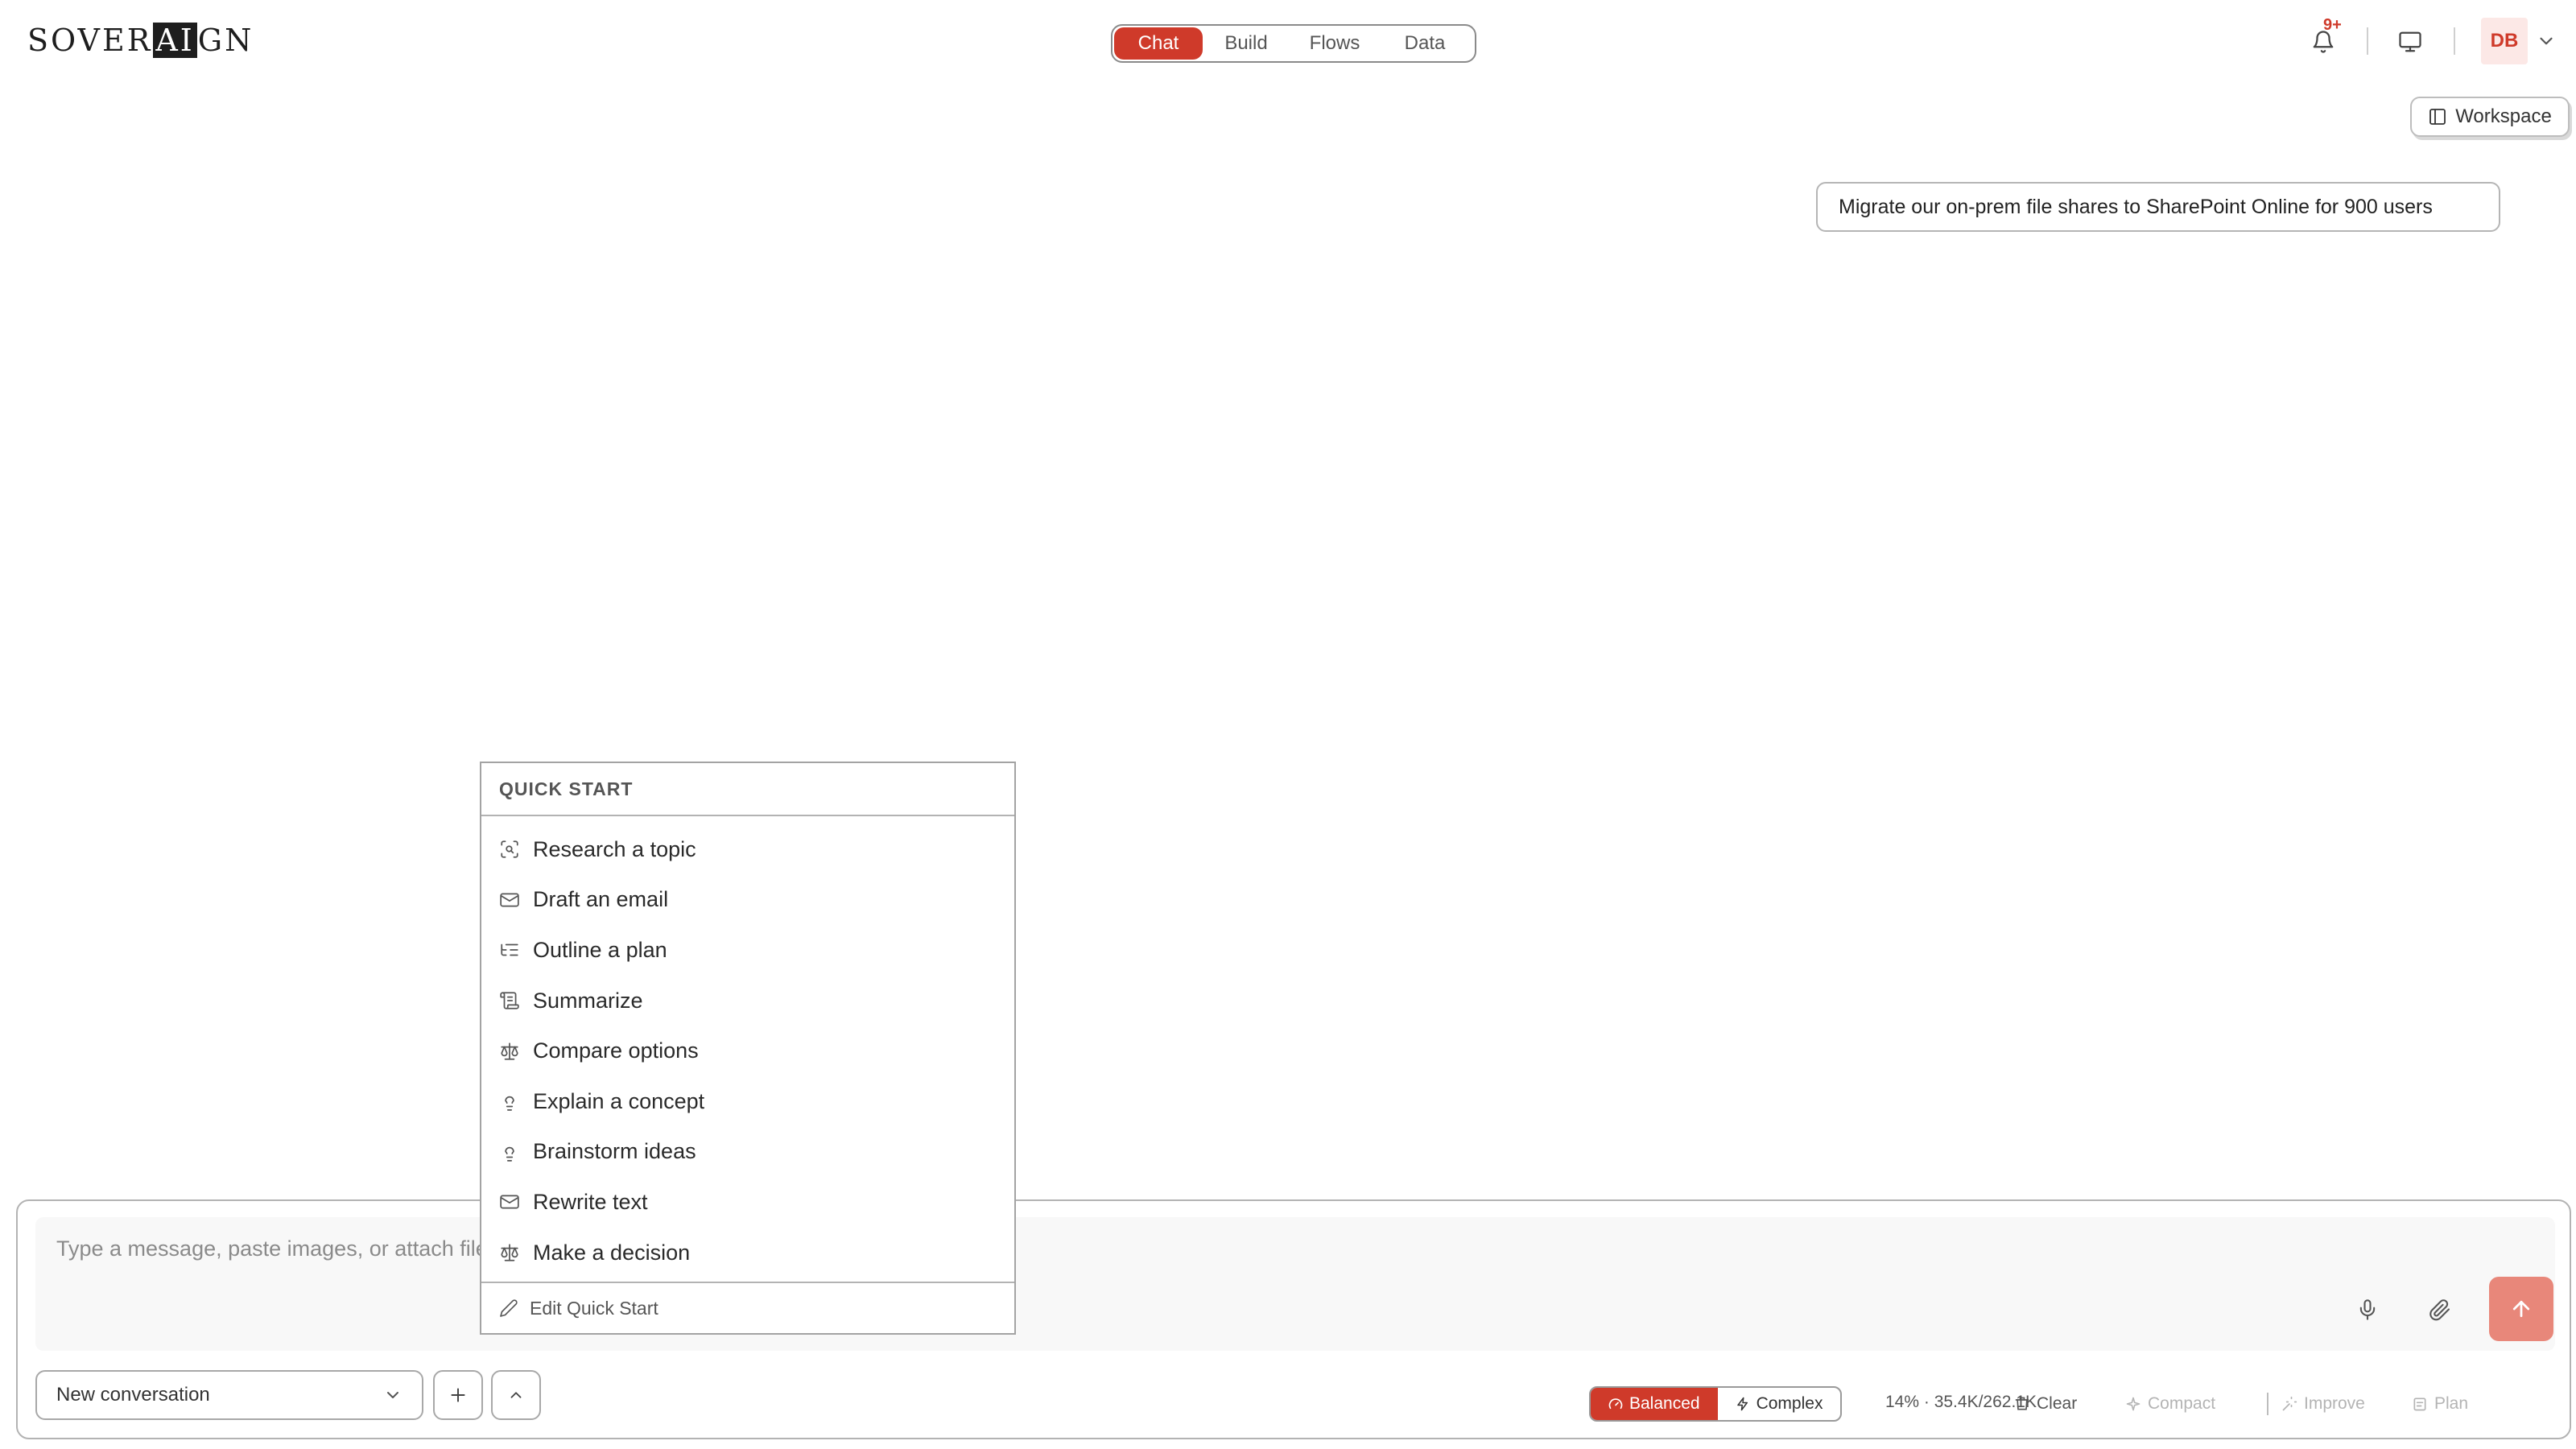 Image resolution: width=2576 pixels, height=1449 pixels. Describe the element at coordinates (2503, 116) in the screenshot. I see `workspace-button-label: Workspace` at that location.